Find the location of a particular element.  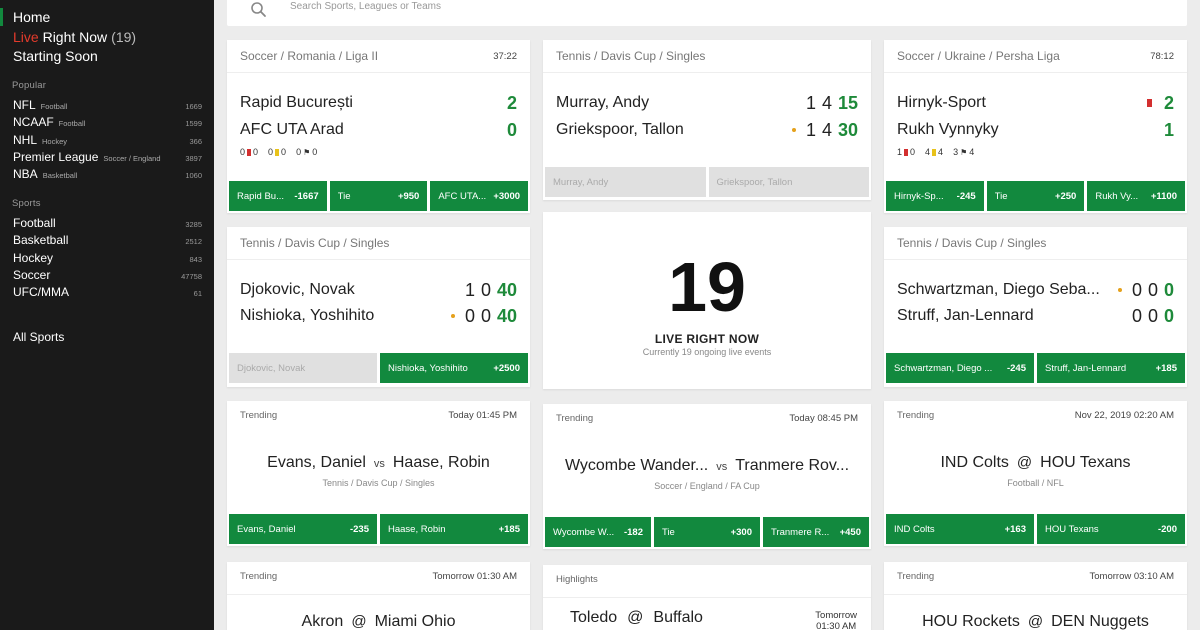

event-time: Tomorrow 01:30 AM is located at coordinates (836, 620).